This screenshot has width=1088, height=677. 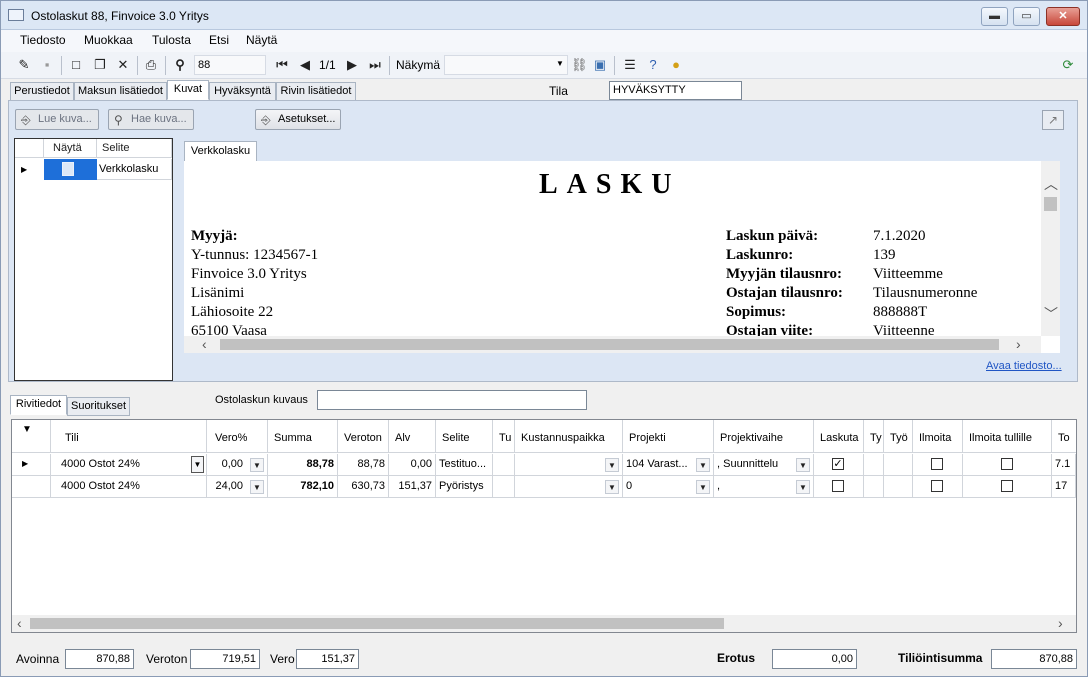 What do you see at coordinates (171, 40) in the screenshot?
I see `menu-tulosta: Tulosta` at bounding box center [171, 40].